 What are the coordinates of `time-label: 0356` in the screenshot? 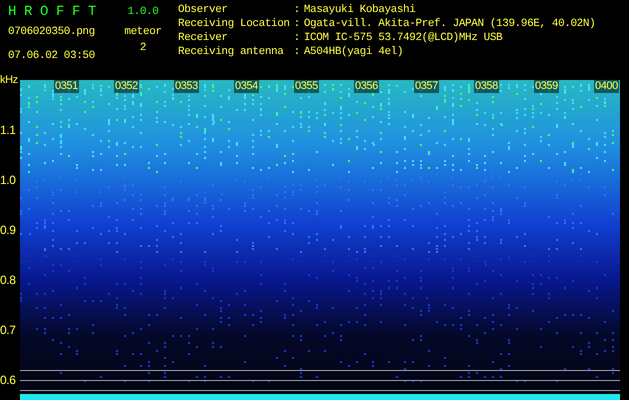 It's located at (366, 86).